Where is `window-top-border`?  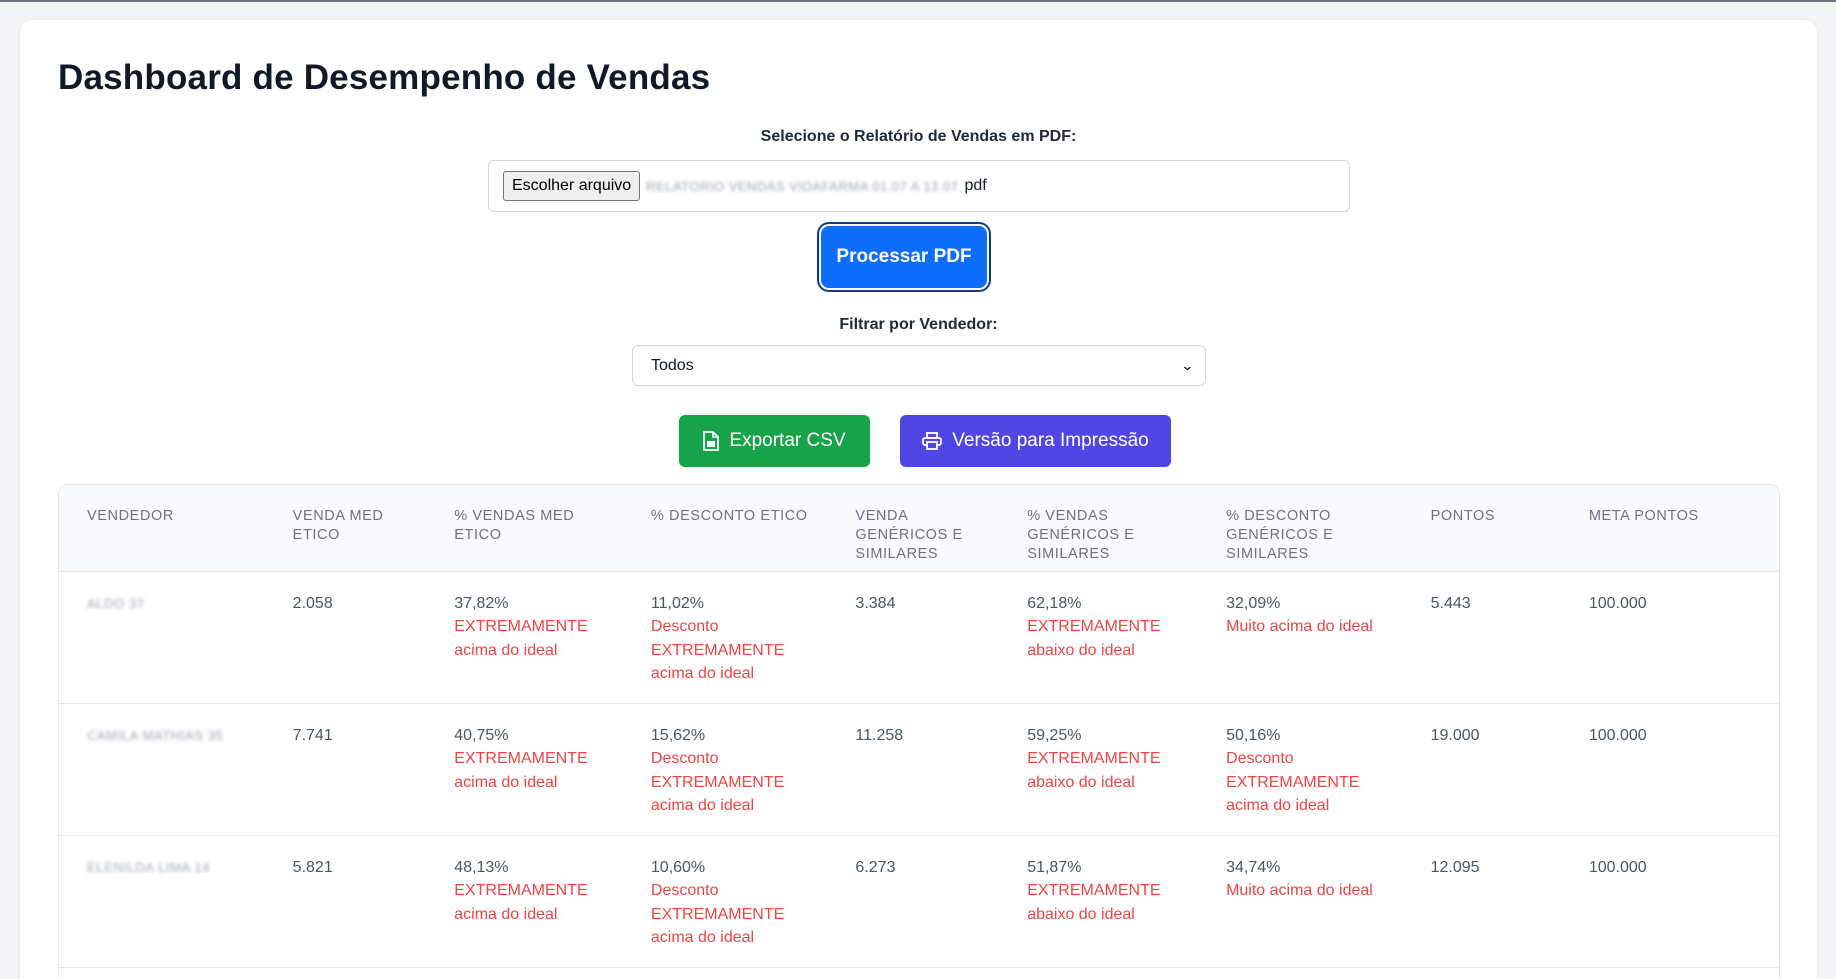
window-top-border is located at coordinates (918, 1).